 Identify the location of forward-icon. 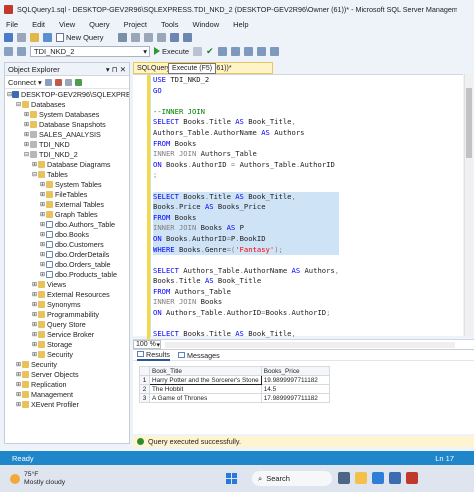
(21, 37).